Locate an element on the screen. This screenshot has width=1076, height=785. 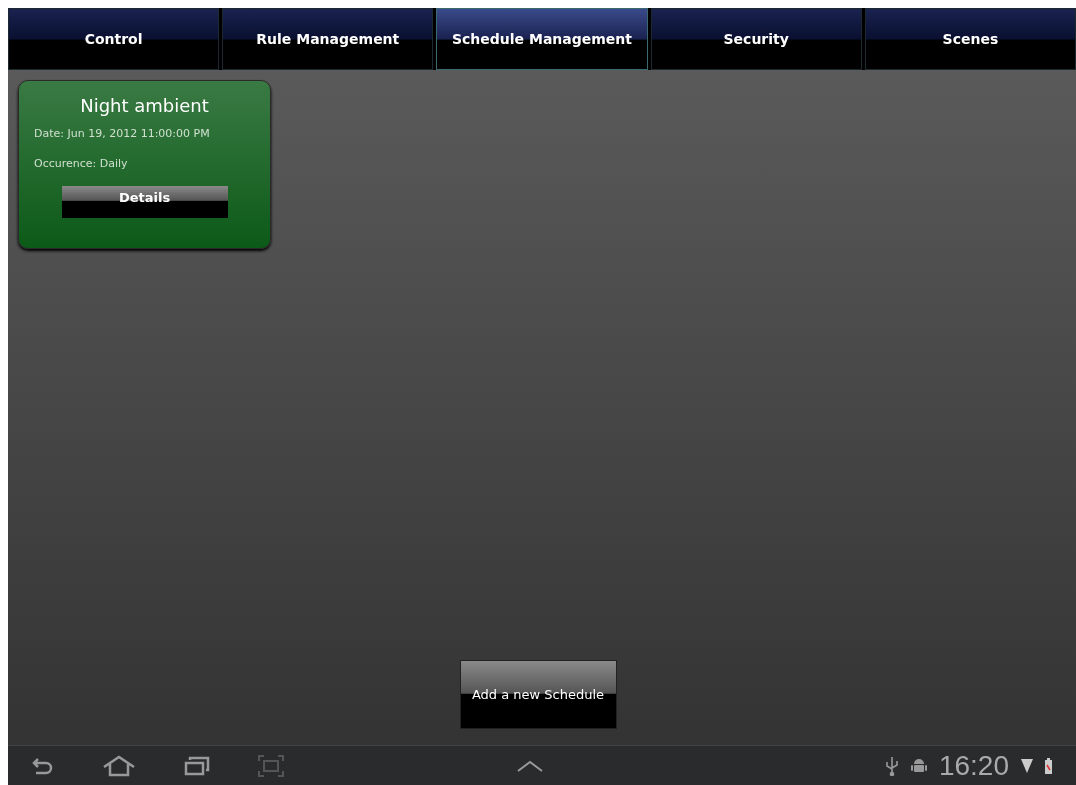
nav-tab: Control is located at coordinates (114, 39).